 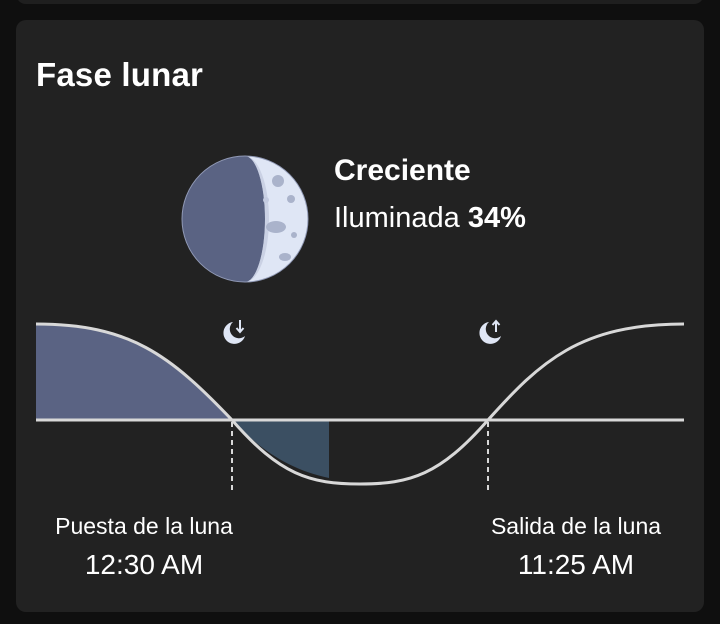 I want to click on illumination-label: Iluminada, so click(x=397, y=218).